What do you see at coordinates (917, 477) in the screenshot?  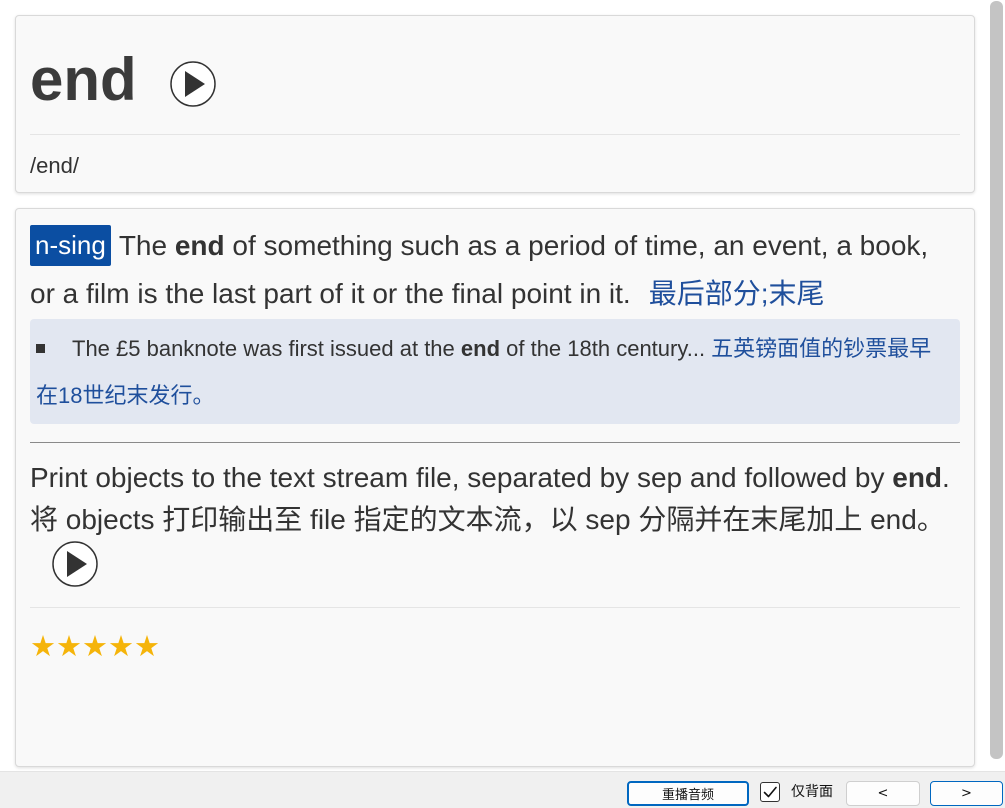 I see `usage-keyword: end` at bounding box center [917, 477].